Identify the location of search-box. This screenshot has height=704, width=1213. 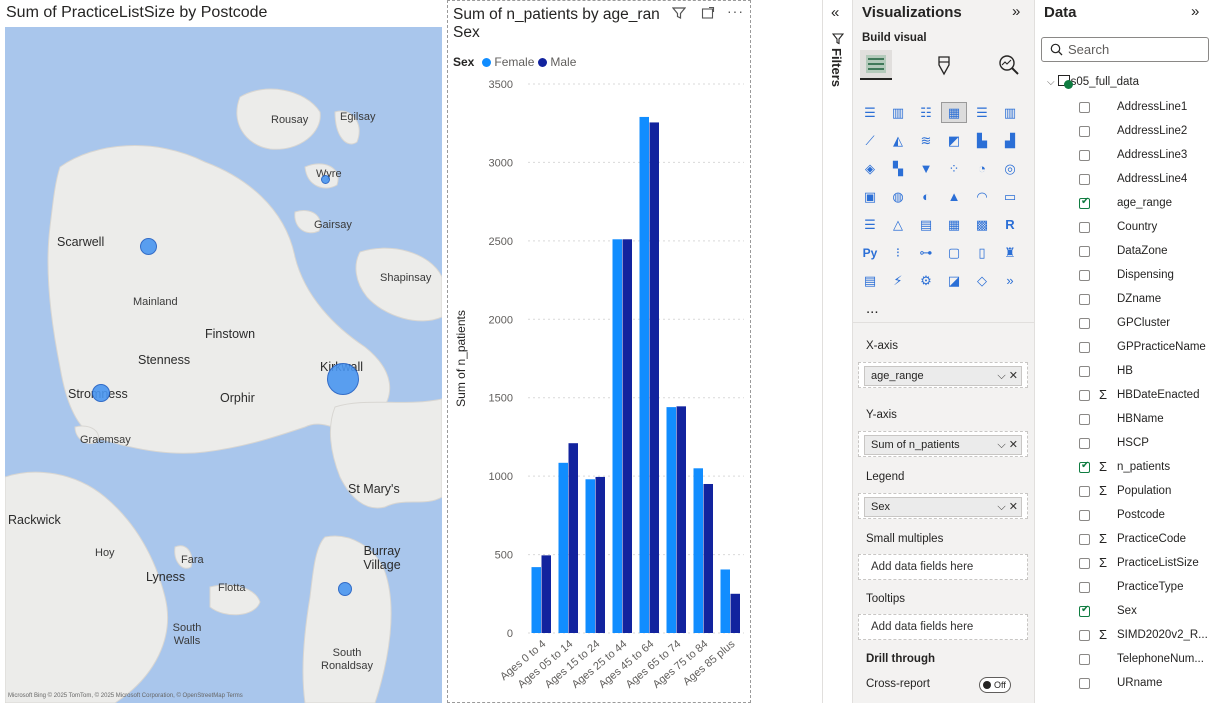
(1125, 49).